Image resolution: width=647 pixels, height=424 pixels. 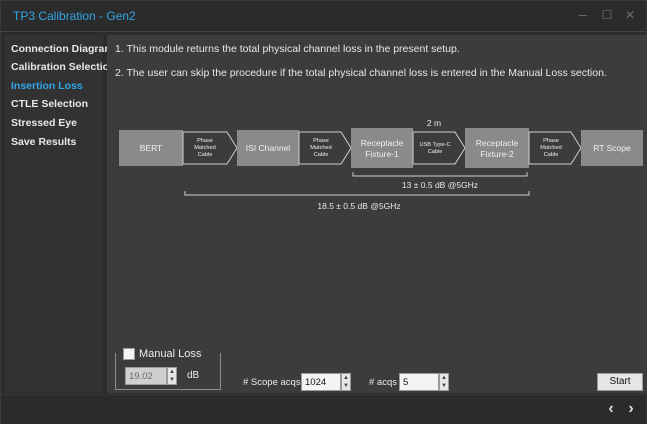 I want to click on usb-length-label: 2 m, so click(x=434, y=123).